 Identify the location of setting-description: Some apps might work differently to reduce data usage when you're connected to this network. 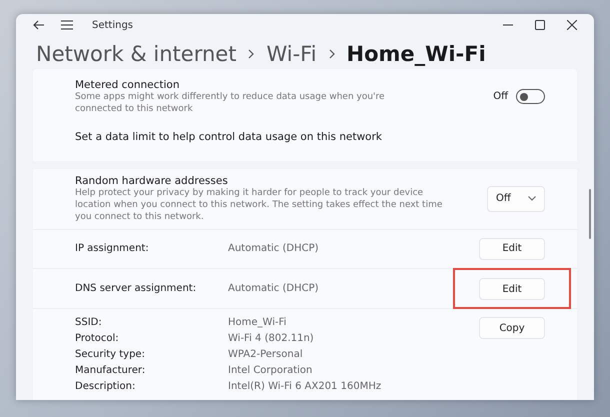
(230, 102).